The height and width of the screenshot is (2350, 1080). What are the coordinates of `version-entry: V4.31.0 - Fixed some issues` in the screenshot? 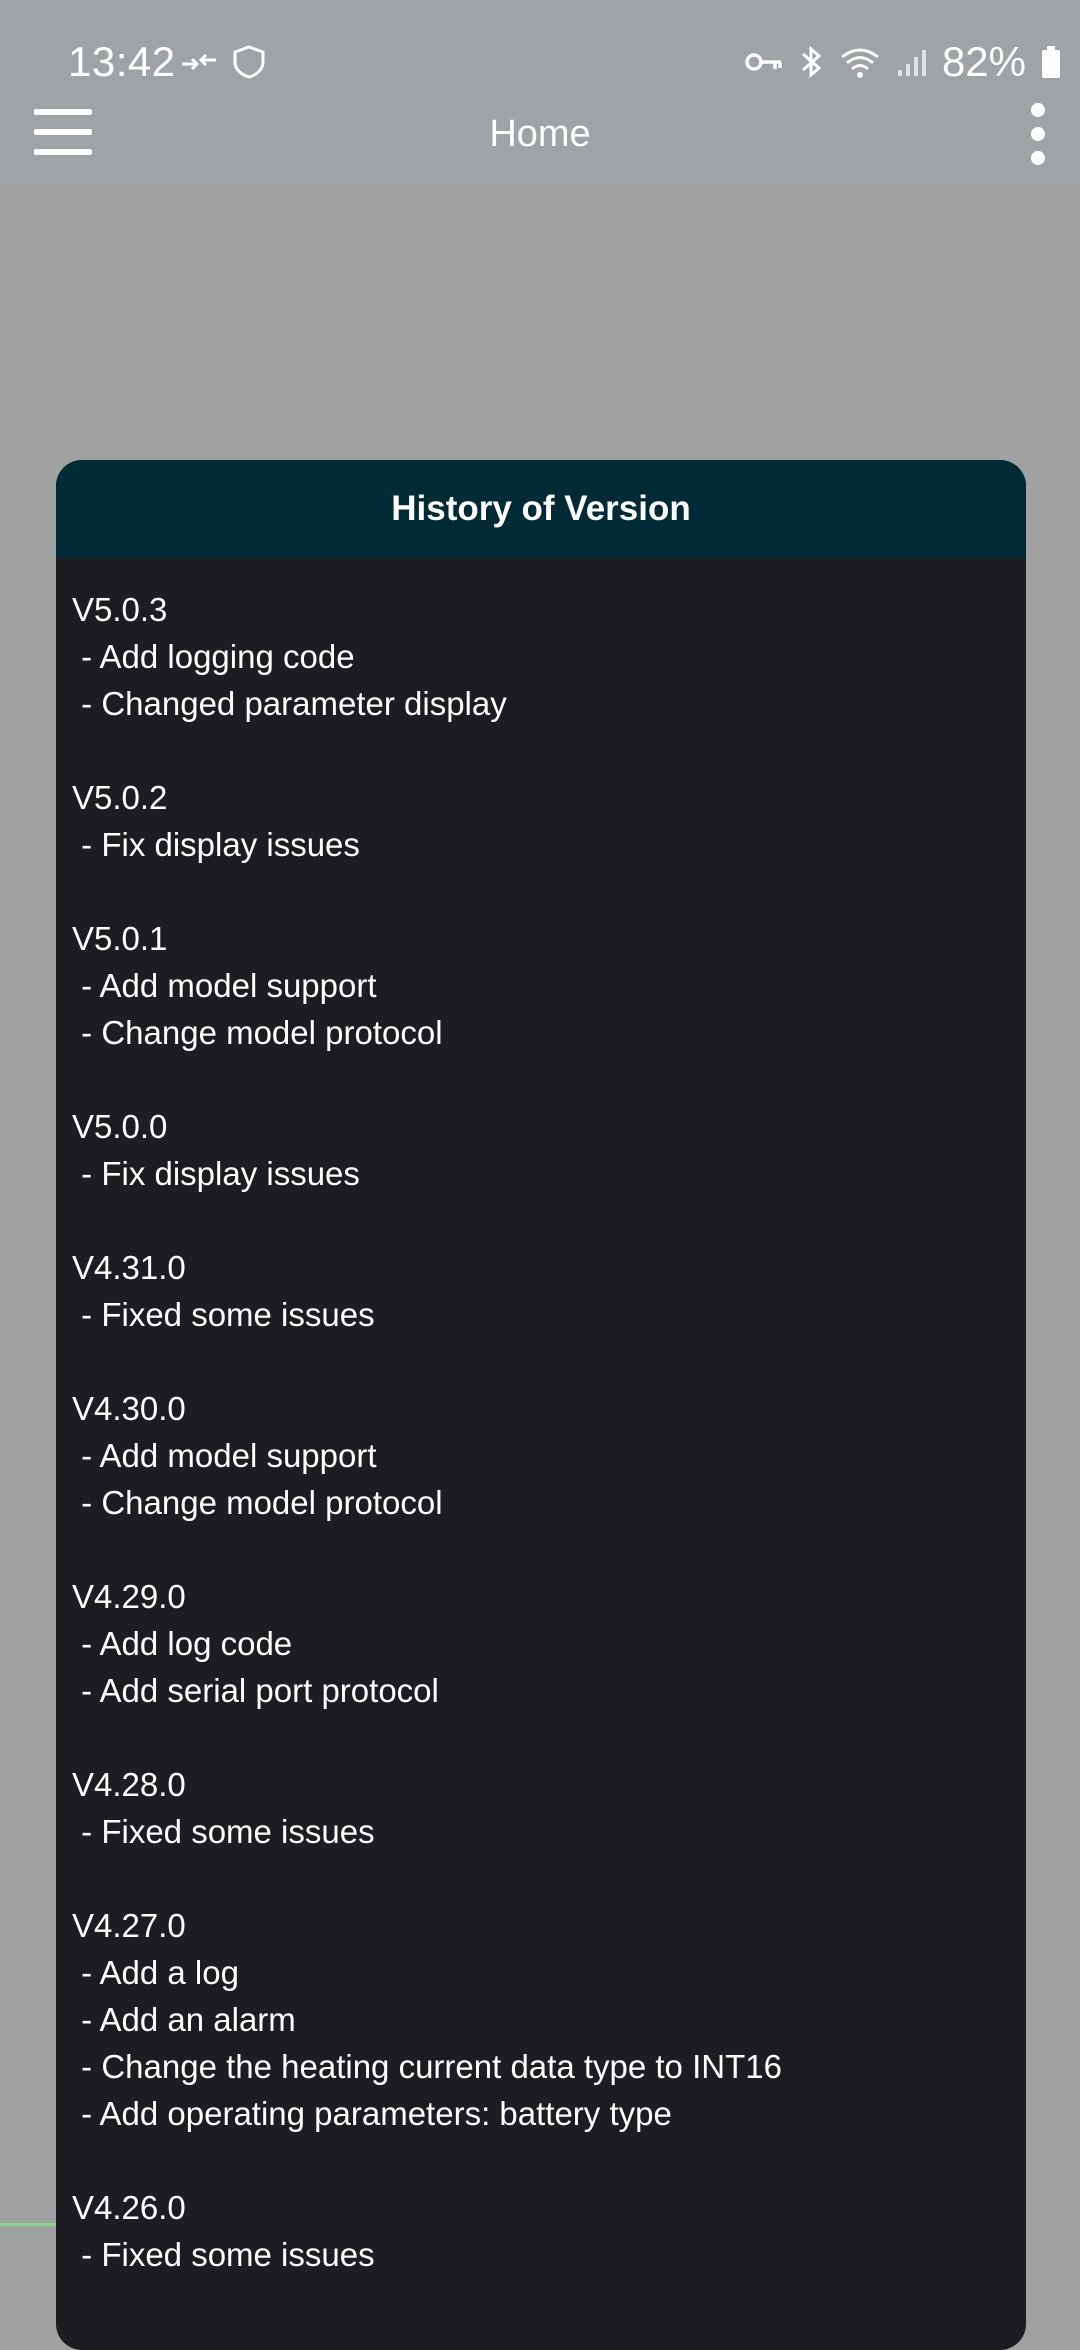 It's located at (541, 1291).